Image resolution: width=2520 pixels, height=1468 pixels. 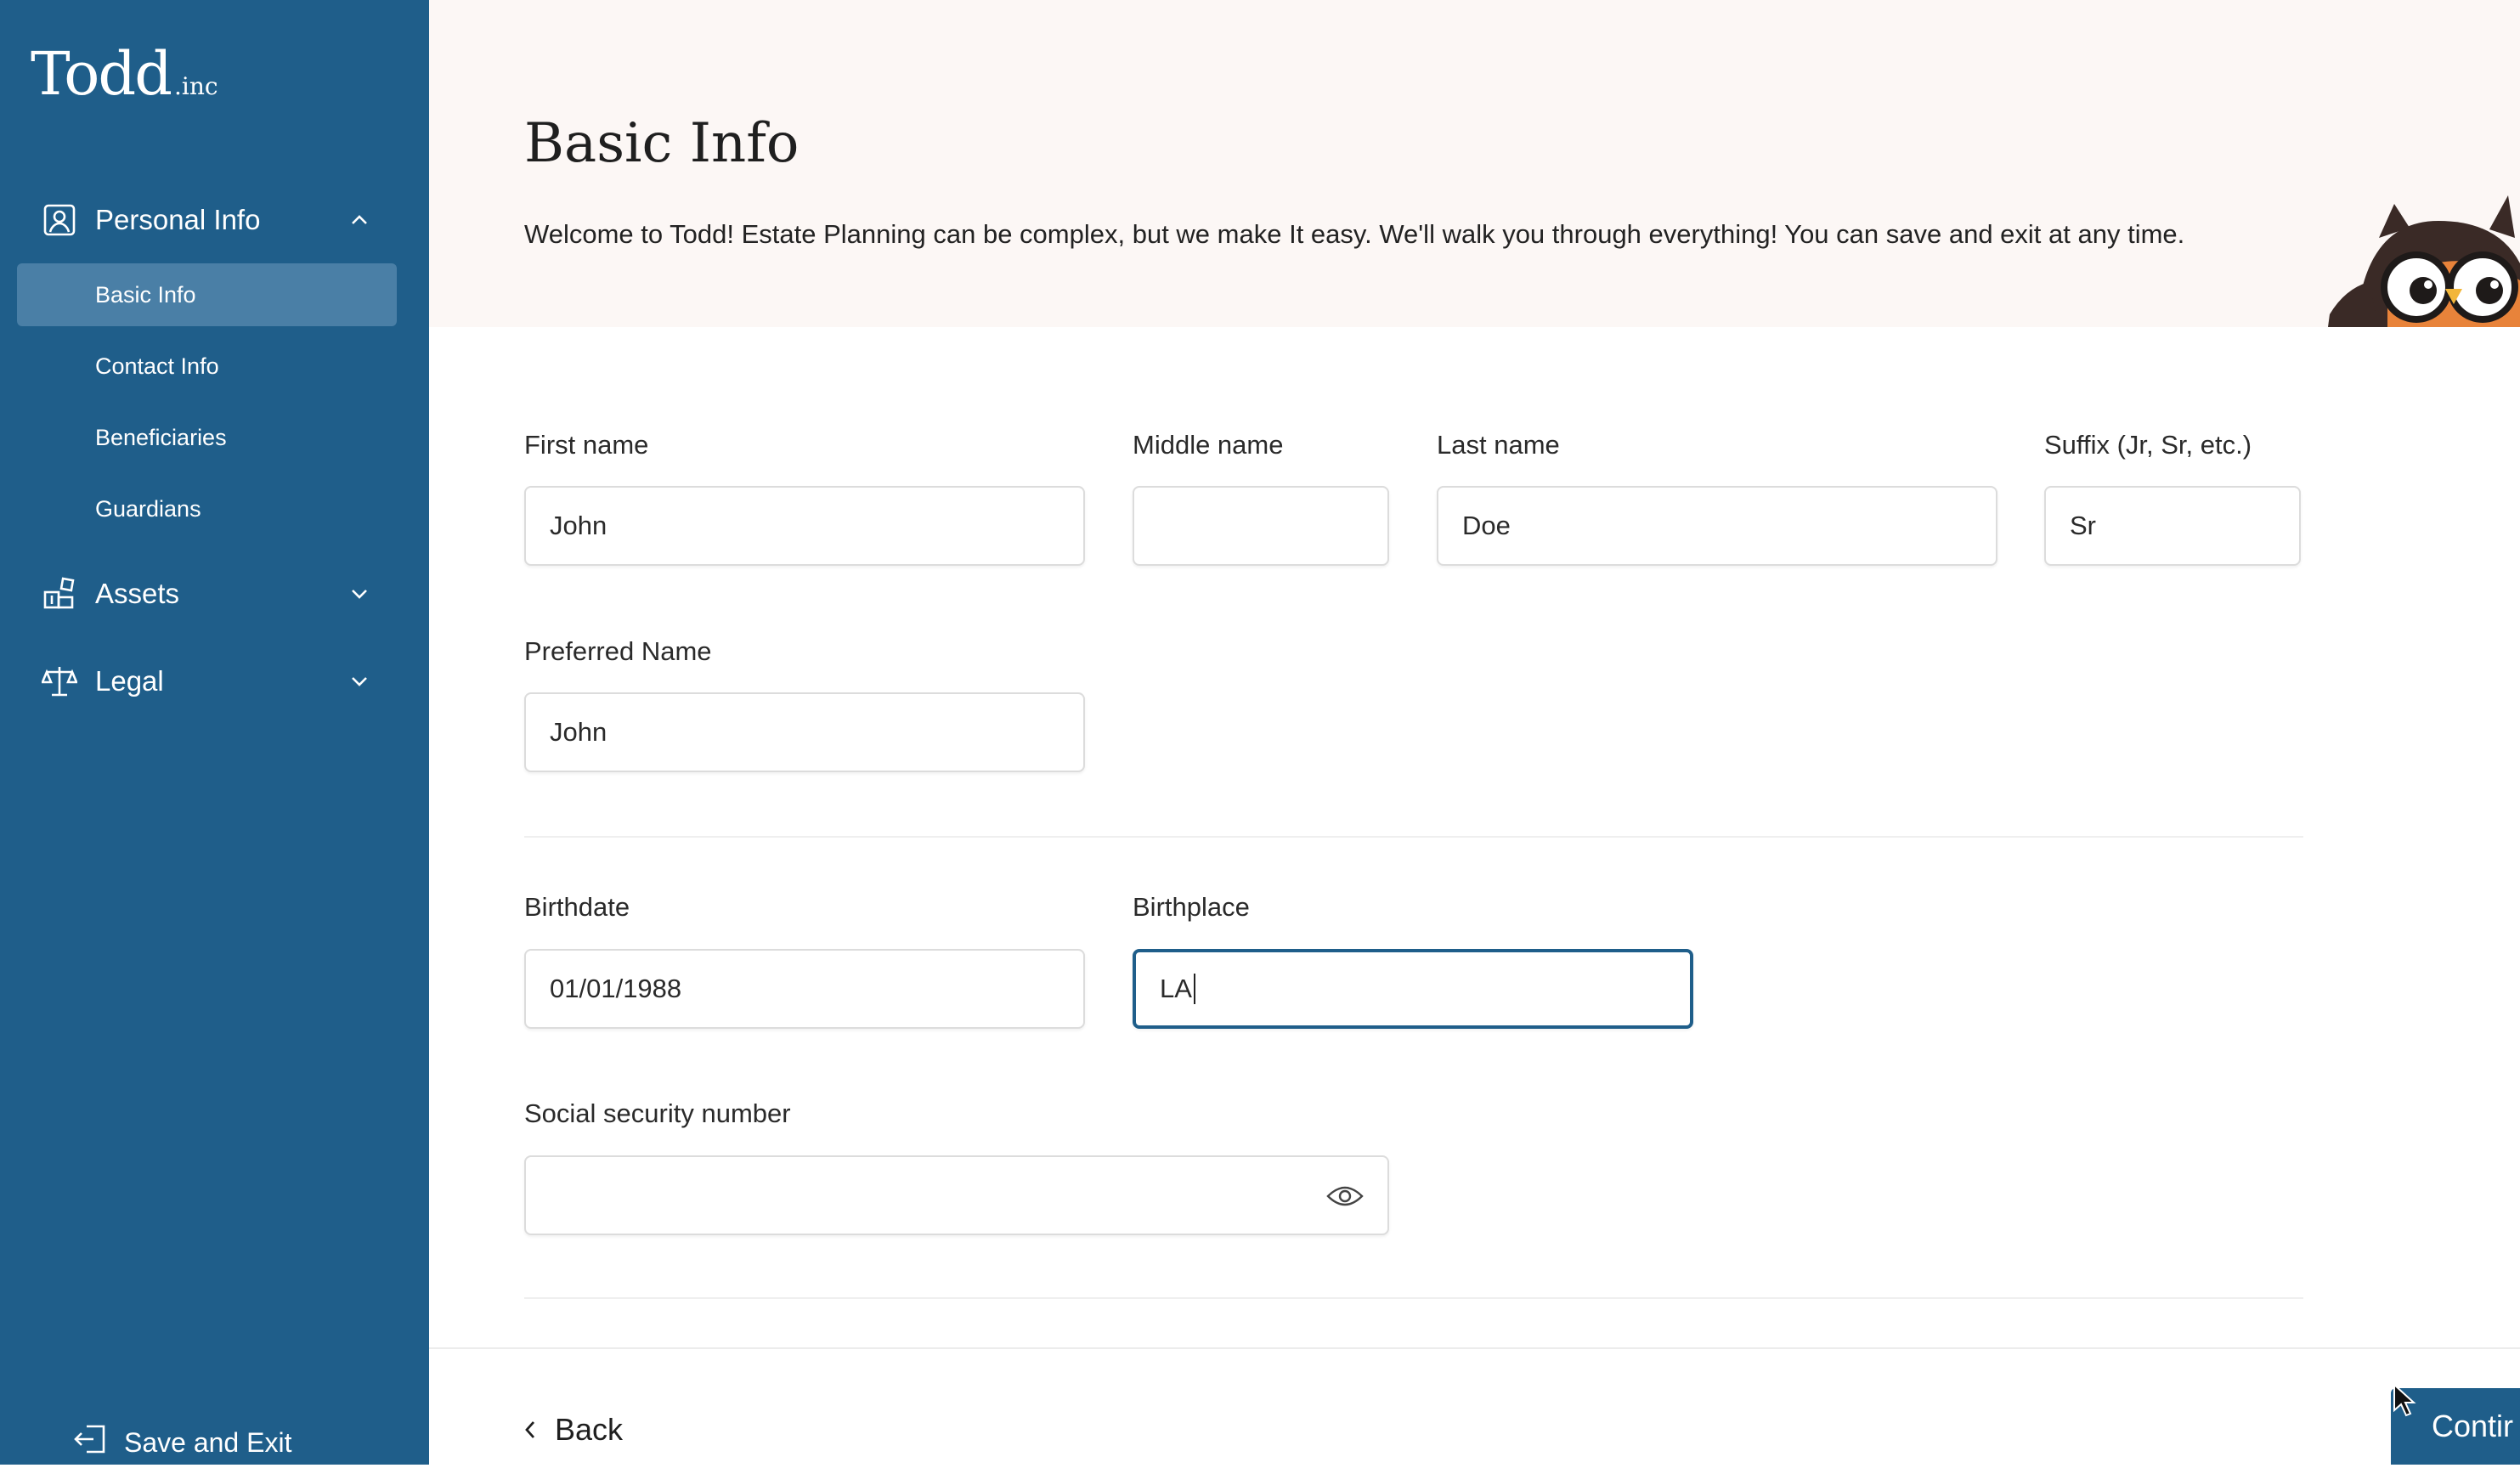 I want to click on todd-logo: Todd .inc, so click(x=125, y=74).